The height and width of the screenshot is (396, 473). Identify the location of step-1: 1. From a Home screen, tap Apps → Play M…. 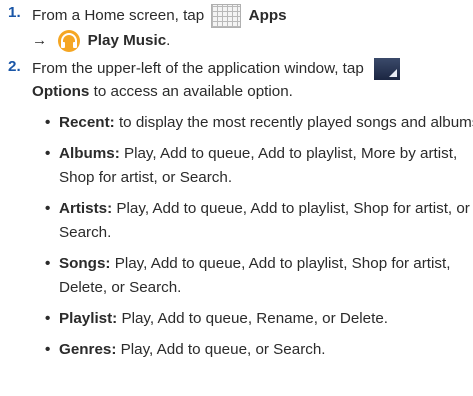
(236, 29).